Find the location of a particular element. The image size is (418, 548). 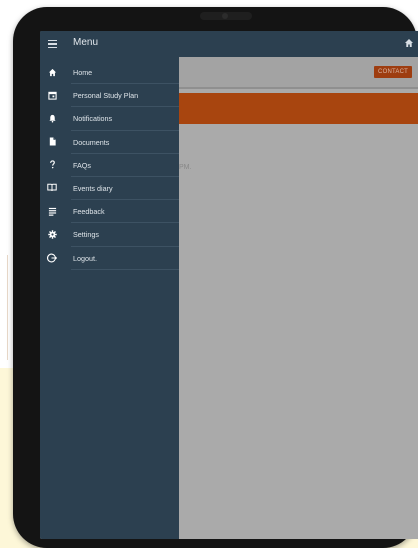

menu-item-personal-study-plan: Personal Study Plan is located at coordinates (109, 96).